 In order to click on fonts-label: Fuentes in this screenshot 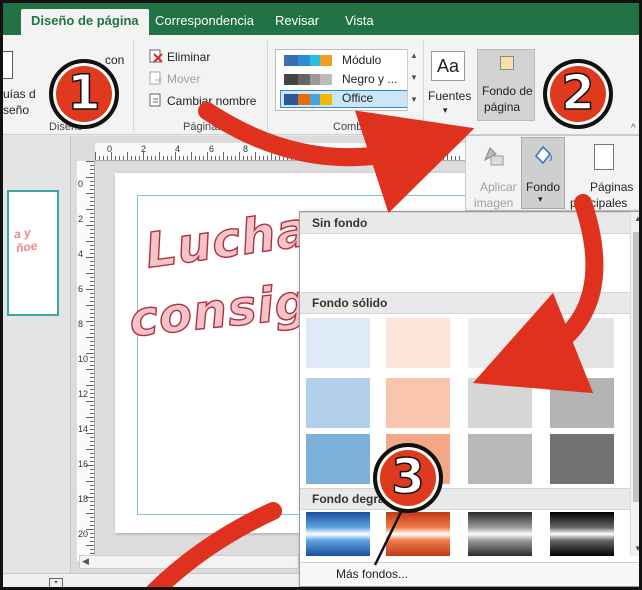, I will do `click(449, 96)`.